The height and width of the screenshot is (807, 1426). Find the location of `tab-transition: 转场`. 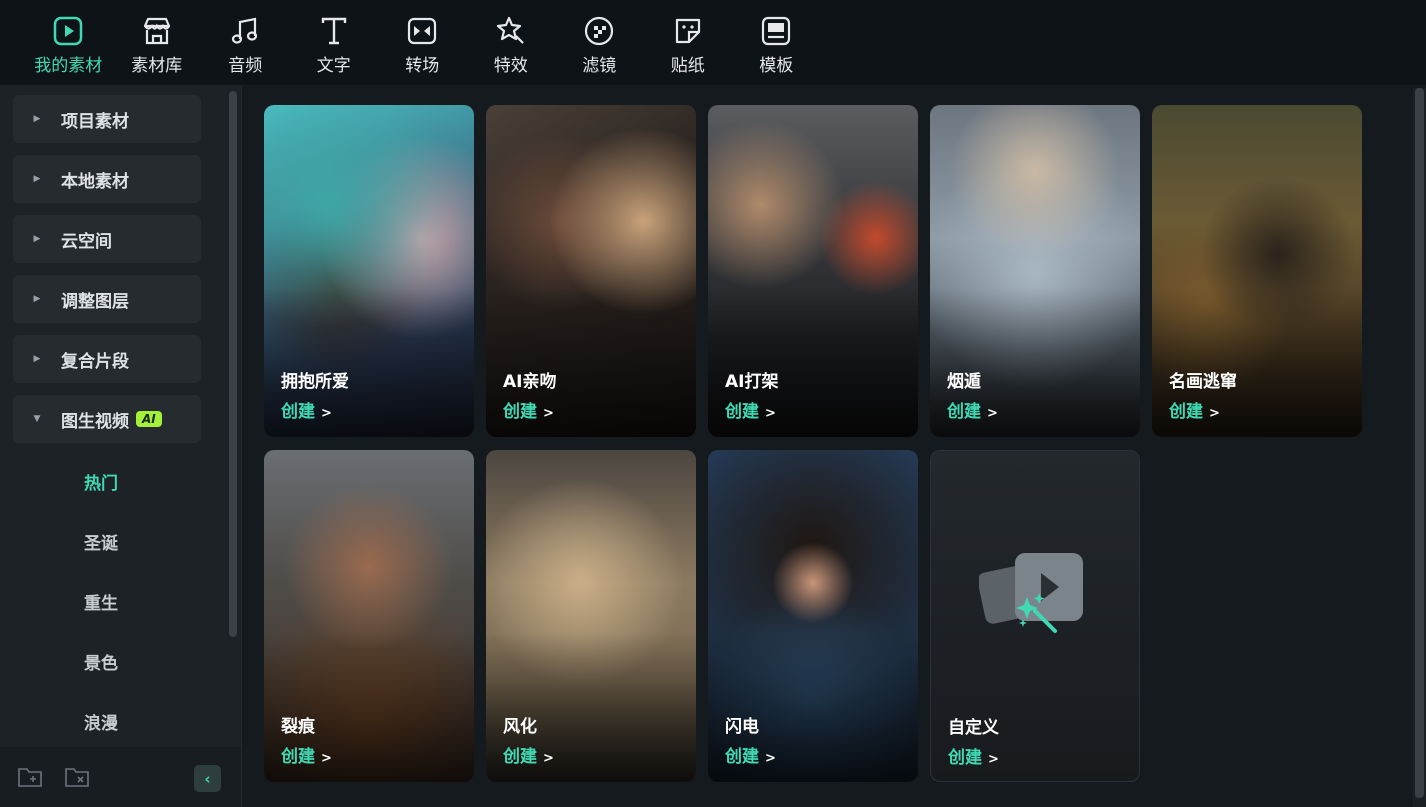

tab-transition: 转场 is located at coordinates (422, 42).